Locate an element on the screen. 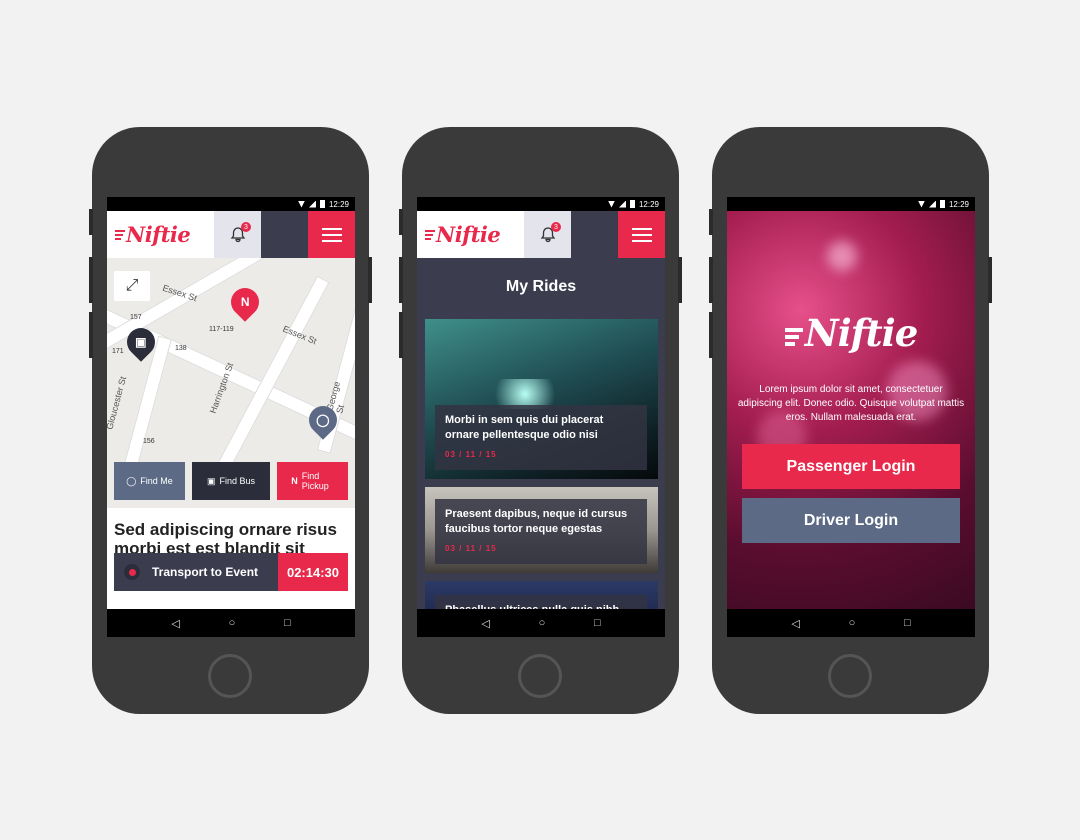 The width and height of the screenshot is (1080, 840). transport-bar: Transport to Event 02:14:30 is located at coordinates (231, 572).